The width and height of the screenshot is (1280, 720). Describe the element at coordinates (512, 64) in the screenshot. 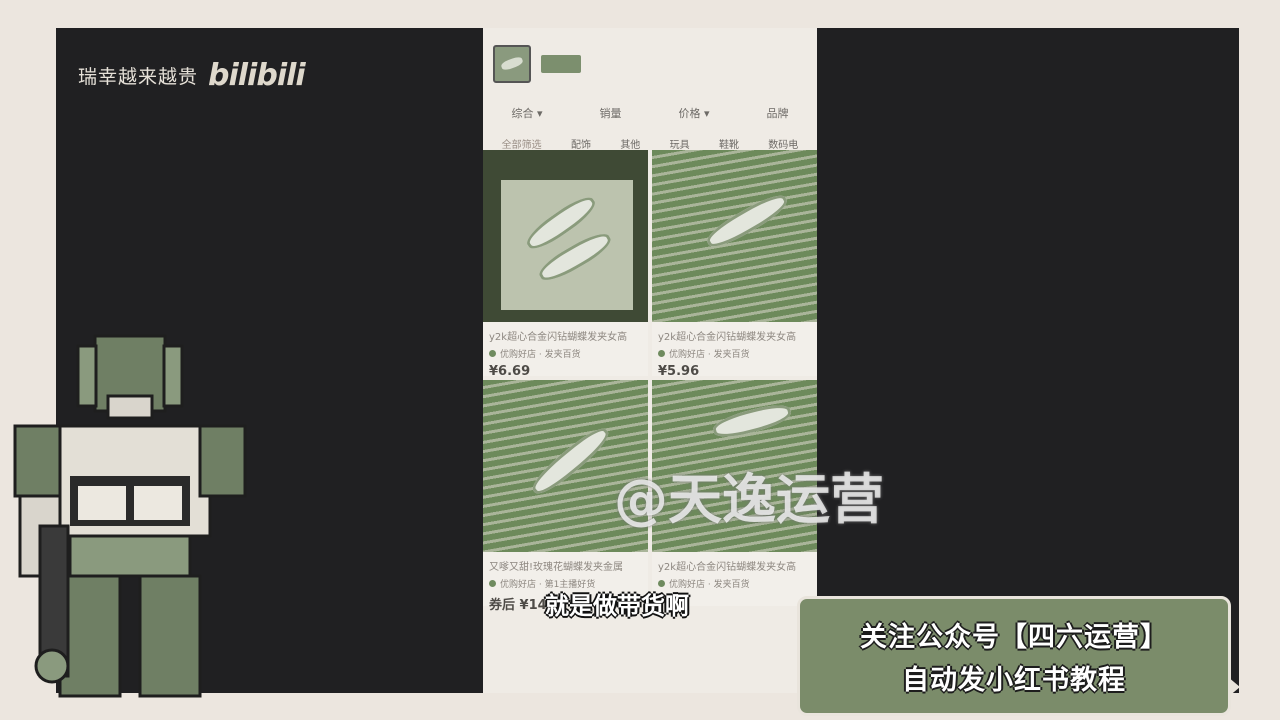

I see `selected-image-thumbnail` at that location.